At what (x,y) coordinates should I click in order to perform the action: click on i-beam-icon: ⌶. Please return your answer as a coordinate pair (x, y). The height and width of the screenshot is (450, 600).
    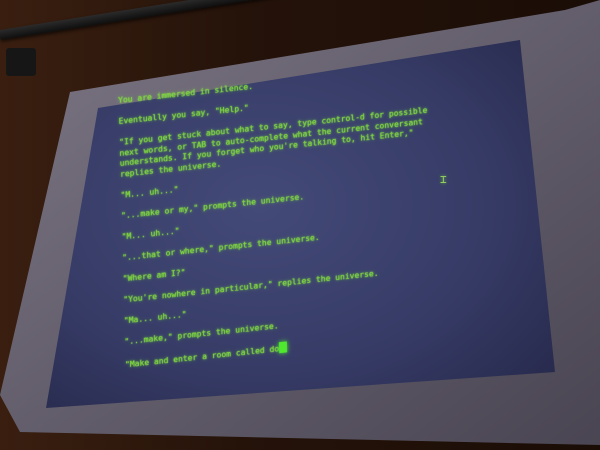
    Looking at the image, I should click on (443, 179).